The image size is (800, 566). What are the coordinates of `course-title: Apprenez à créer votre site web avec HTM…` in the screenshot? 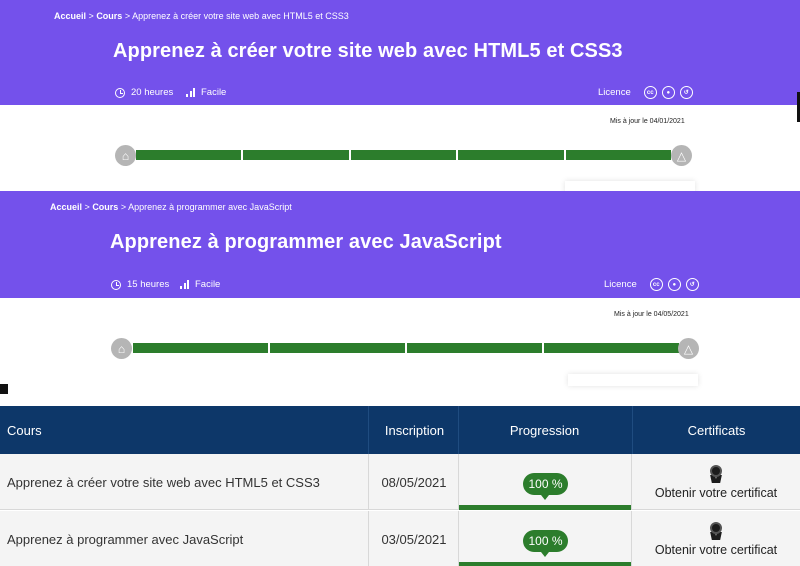 It's located at (368, 51).